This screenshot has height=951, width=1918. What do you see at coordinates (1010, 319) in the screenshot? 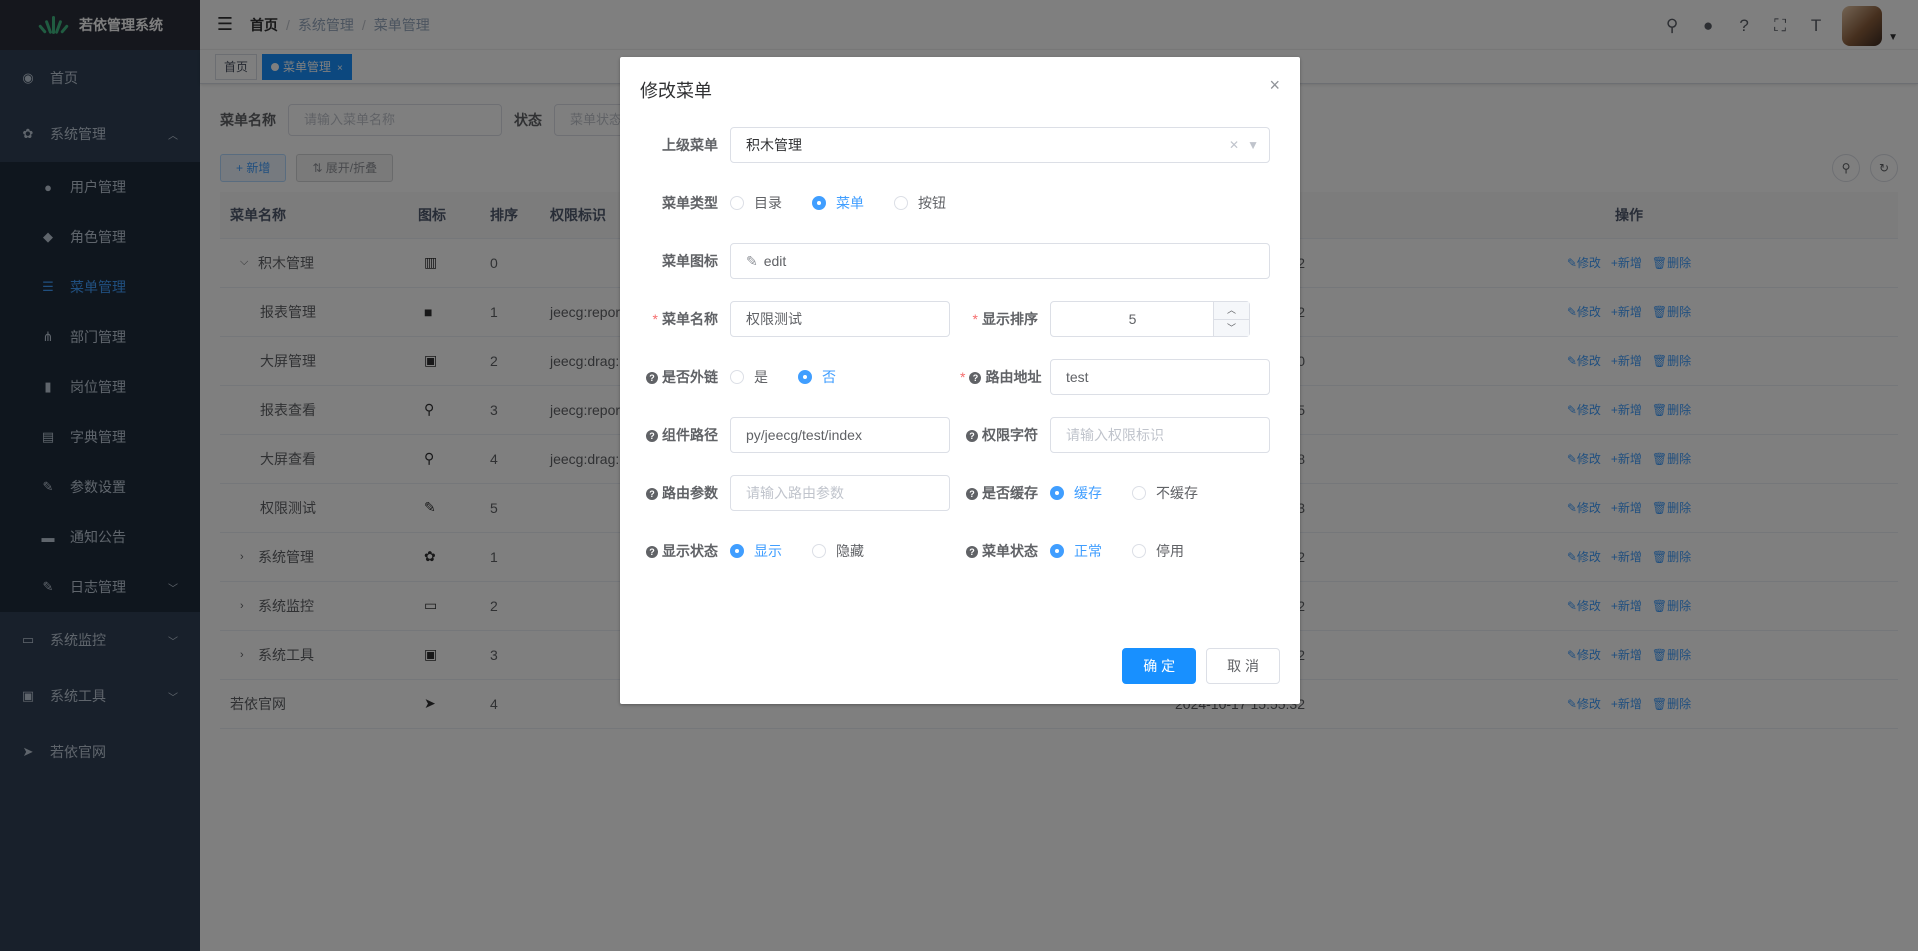
I see `order-label-text: 显示排序` at bounding box center [1010, 319].